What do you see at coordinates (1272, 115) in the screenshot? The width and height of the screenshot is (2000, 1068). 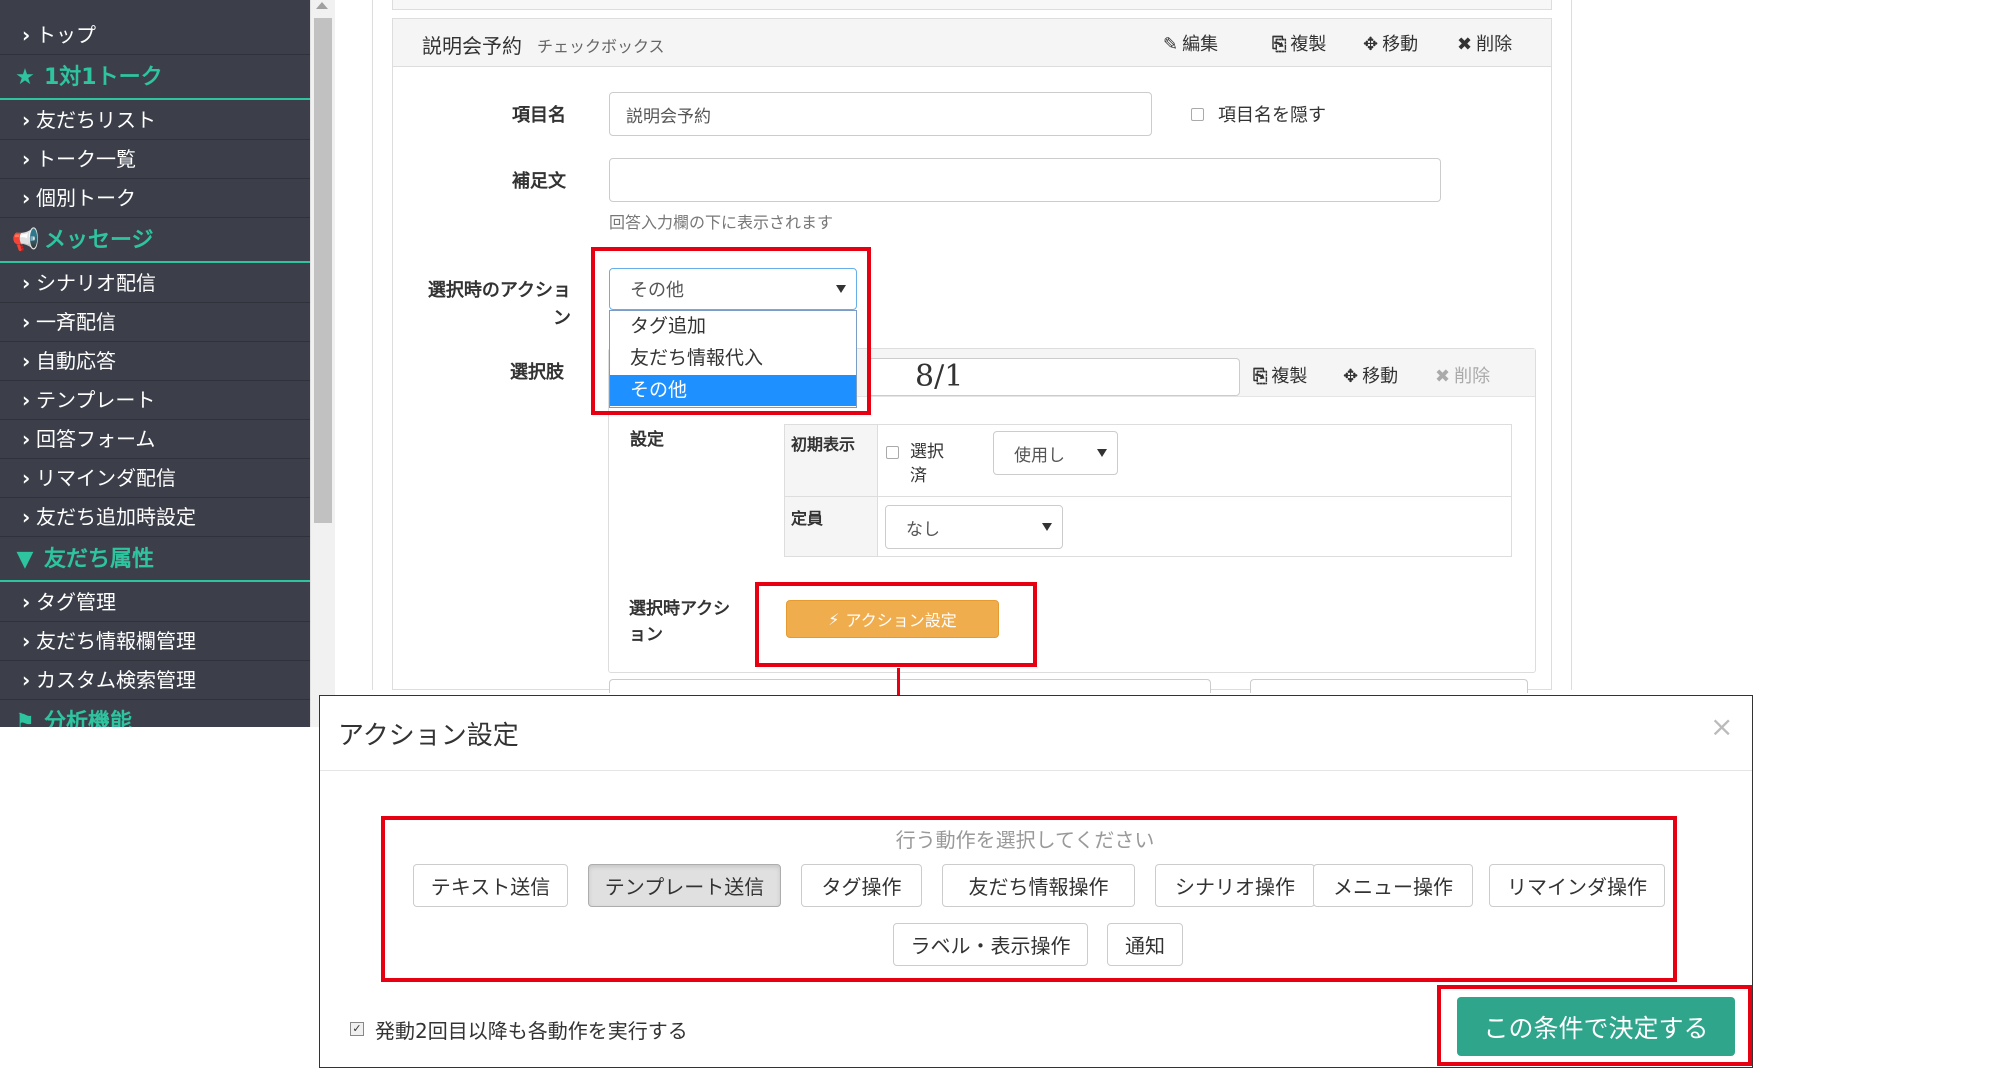 I see `hide-name-label: 項目名を隠す` at bounding box center [1272, 115].